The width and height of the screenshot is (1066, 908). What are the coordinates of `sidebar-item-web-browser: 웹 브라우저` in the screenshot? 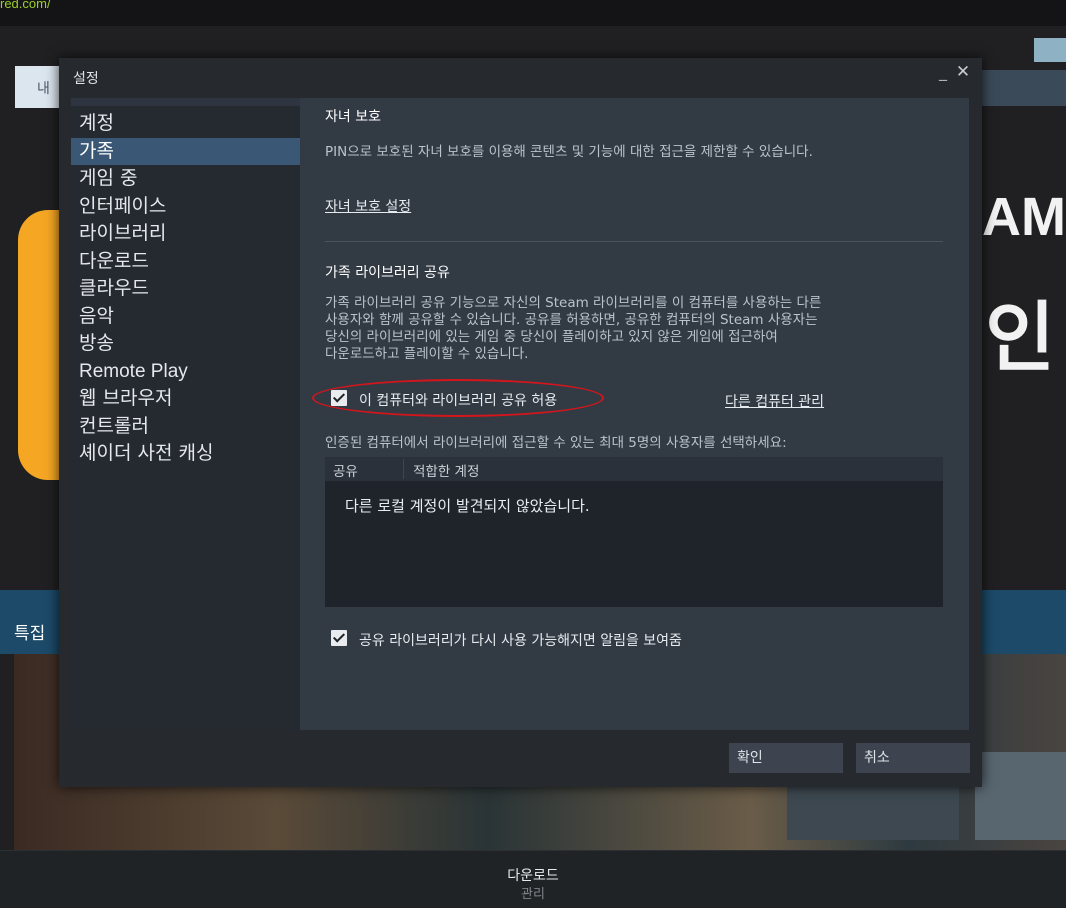 It's located at (185, 399).